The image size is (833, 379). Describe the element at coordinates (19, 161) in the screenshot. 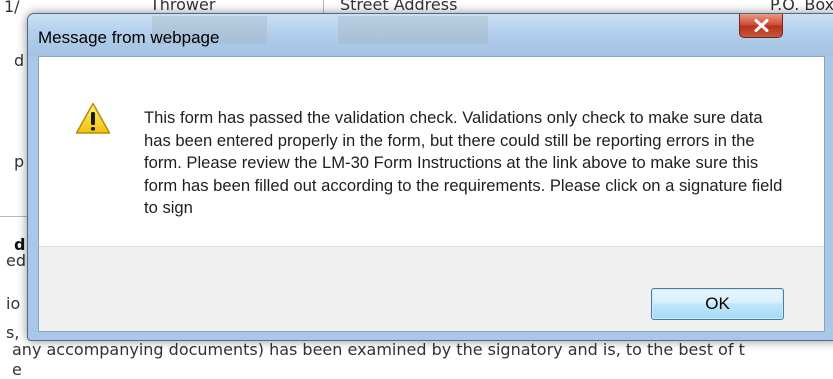

I see `bg-left-fragment: p` at that location.